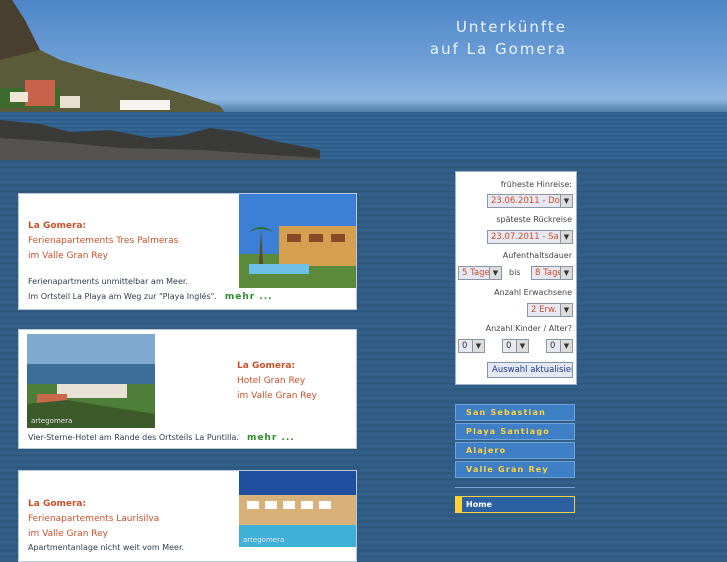 The height and width of the screenshot is (562, 727). Describe the element at coordinates (277, 381) in the screenshot. I see `card-title: Hotel Gran Rey` at that location.